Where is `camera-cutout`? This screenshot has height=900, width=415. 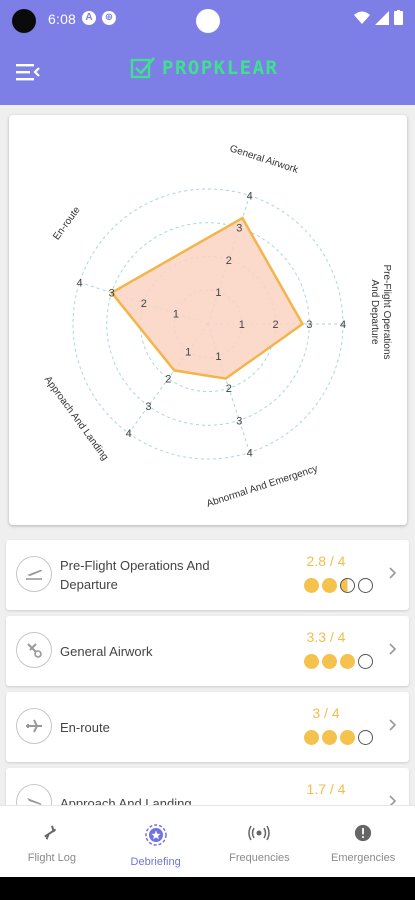 camera-cutout is located at coordinates (24, 21).